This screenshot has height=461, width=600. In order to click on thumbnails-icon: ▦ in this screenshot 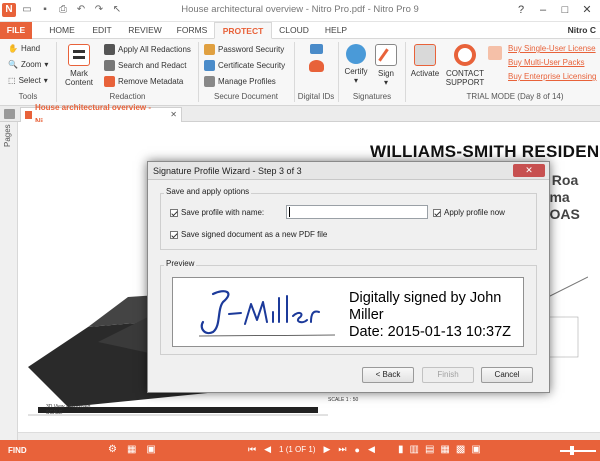, I will do `click(444, 449)`.